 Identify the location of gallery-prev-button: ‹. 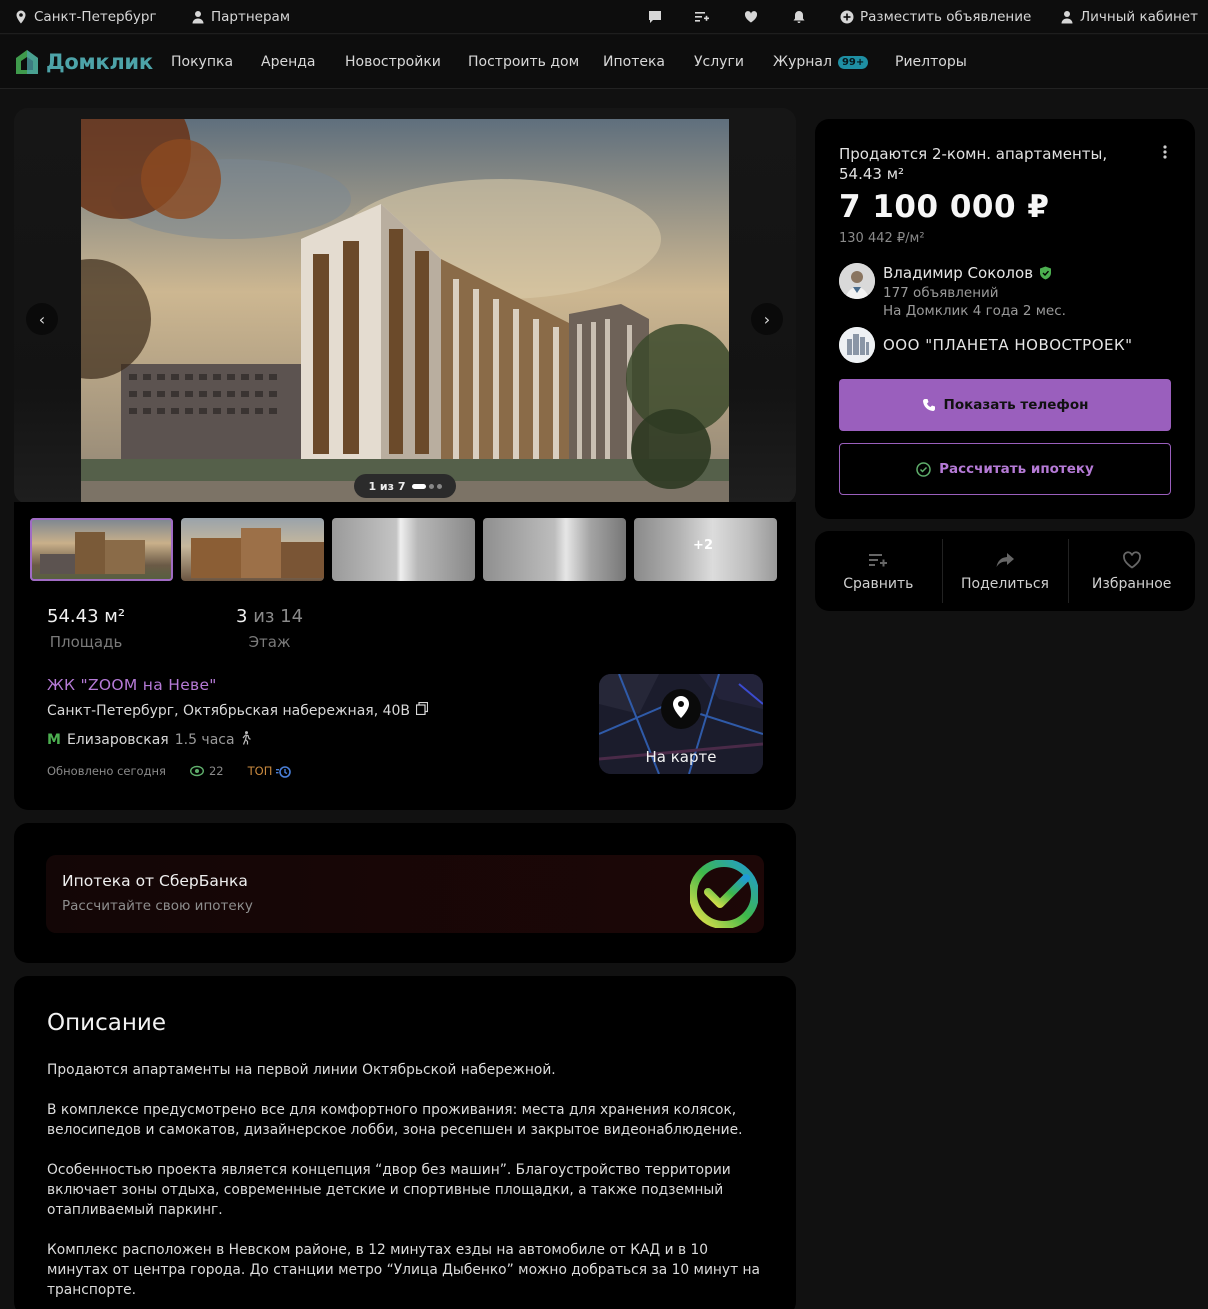
(42, 319).